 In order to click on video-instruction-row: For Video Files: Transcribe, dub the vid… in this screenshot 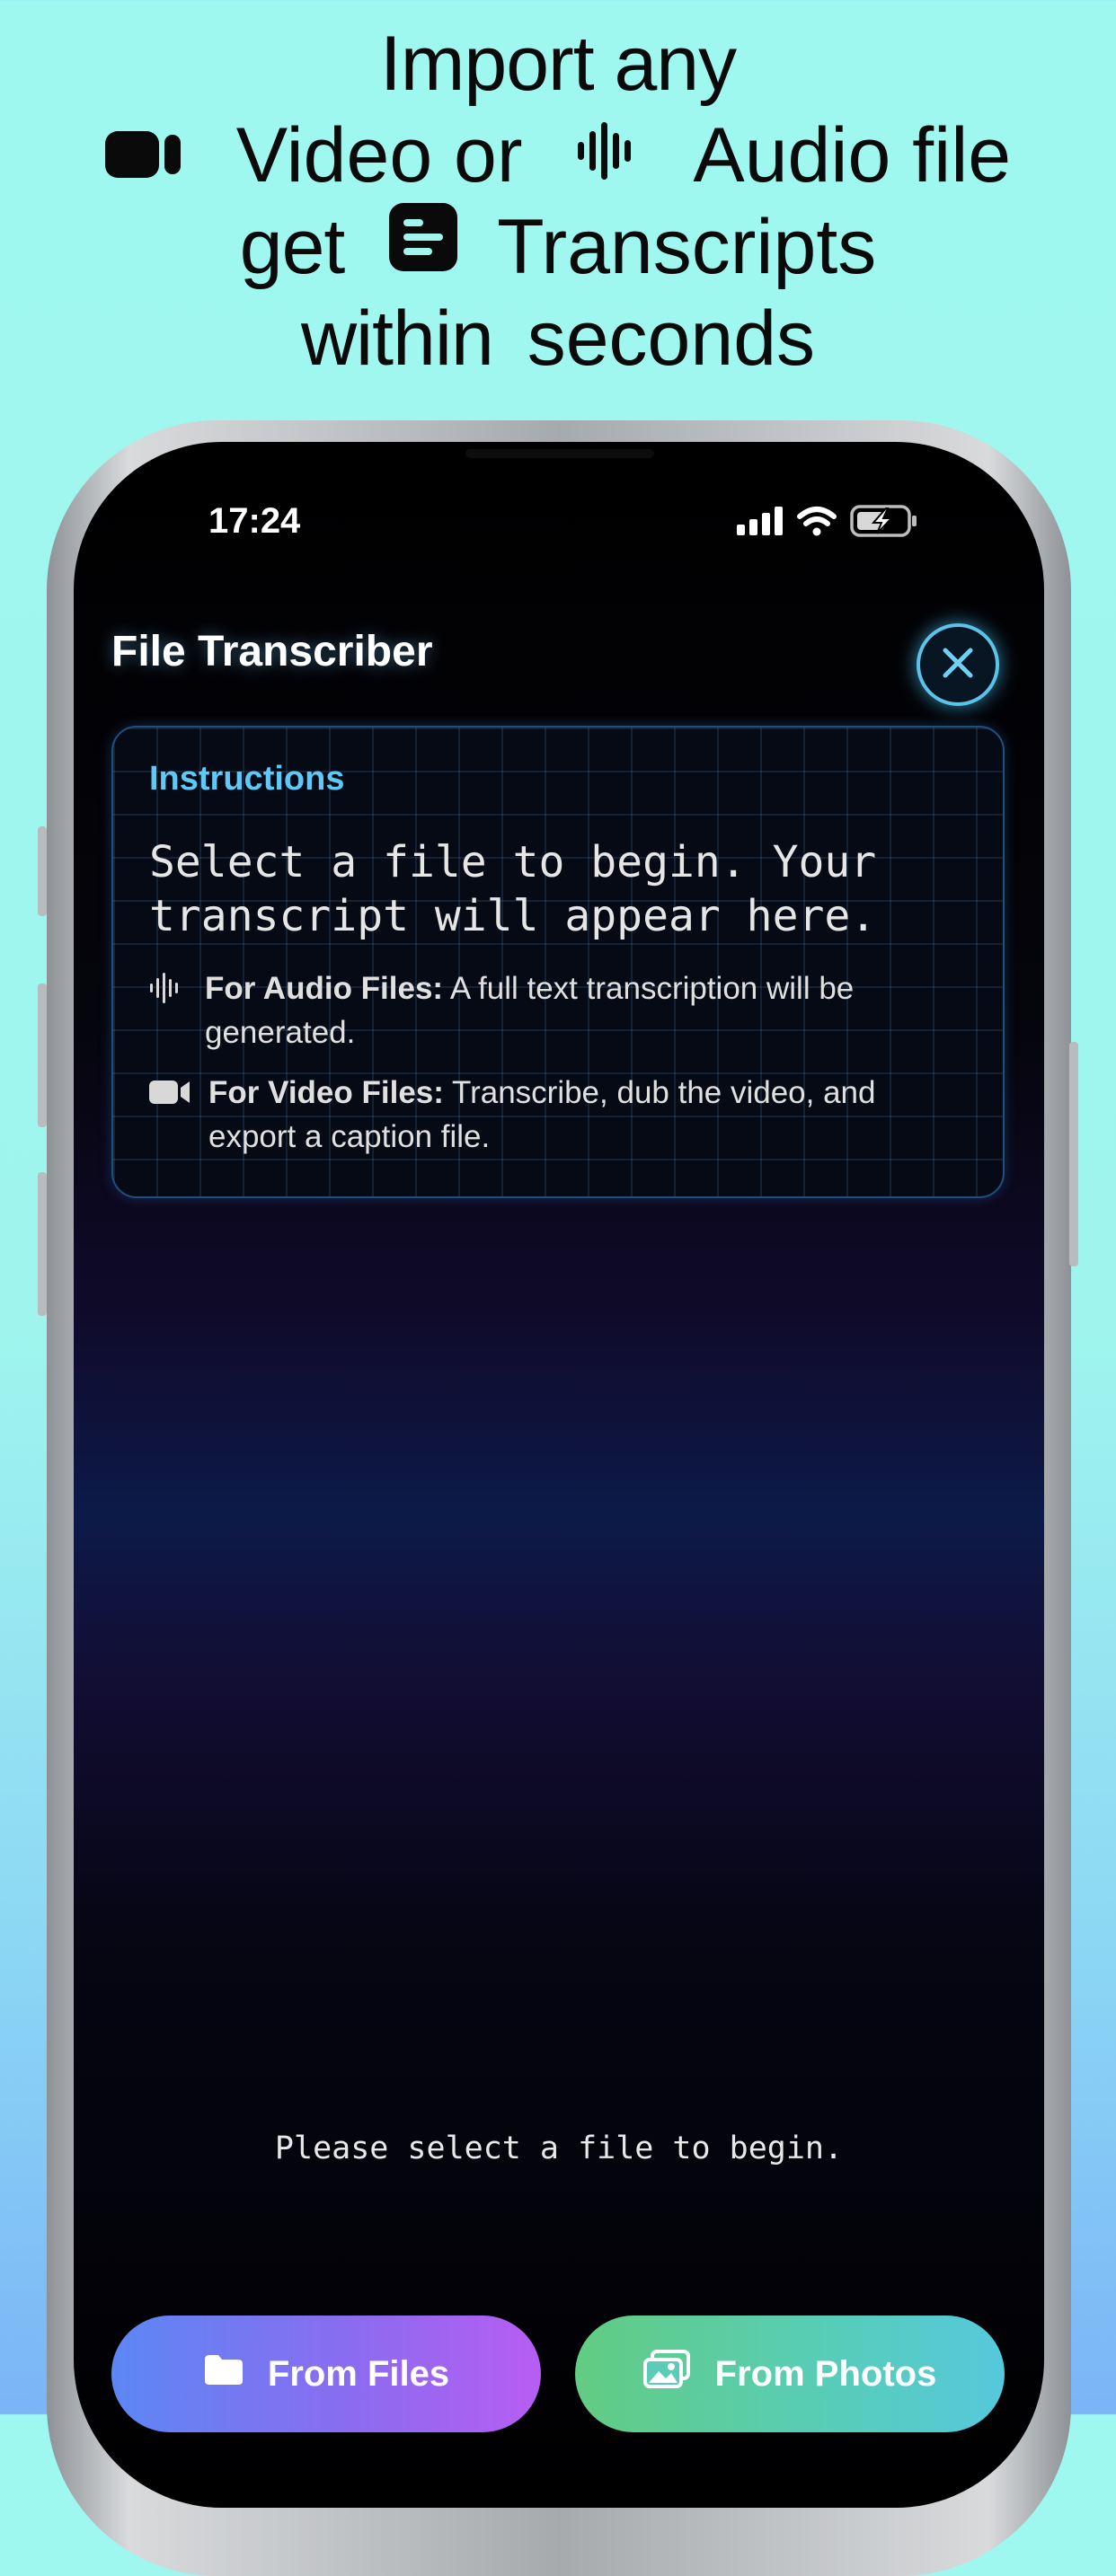, I will do `click(553, 1115)`.